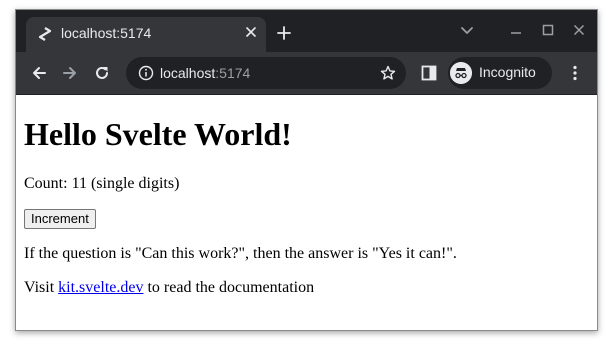 This screenshot has height=360, width=611. What do you see at coordinates (251, 32) in the screenshot?
I see `close-icon` at bounding box center [251, 32].